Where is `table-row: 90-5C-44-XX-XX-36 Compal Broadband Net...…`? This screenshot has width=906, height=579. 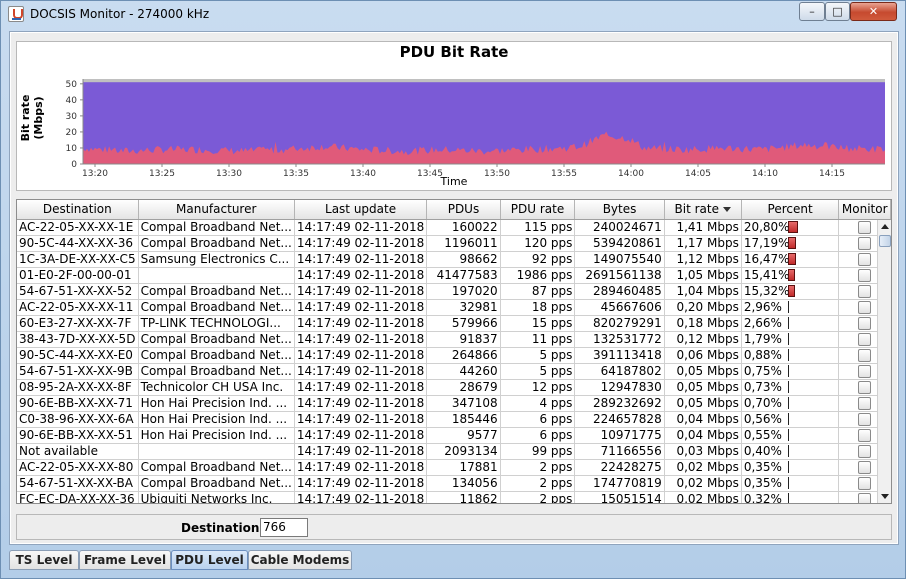
table-row: 90-5C-44-XX-XX-36 Compal Broadband Net...… is located at coordinates (454, 243).